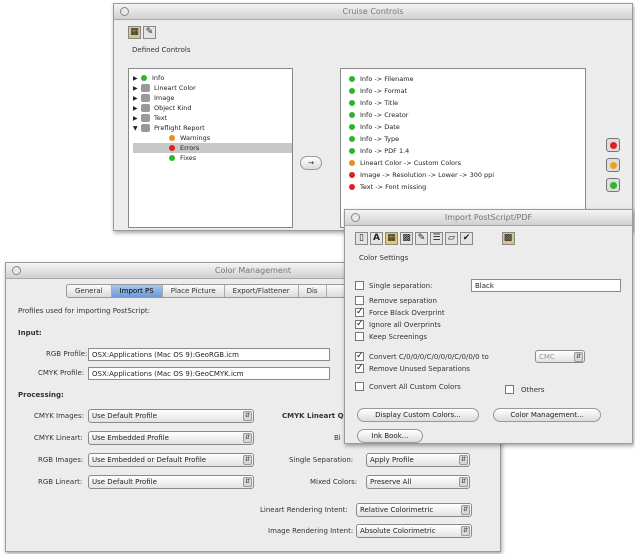 The height and width of the screenshot is (554, 635). Describe the element at coordinates (212, 88) in the screenshot. I see `tree-item: ▶ Lineart Color` at that location.